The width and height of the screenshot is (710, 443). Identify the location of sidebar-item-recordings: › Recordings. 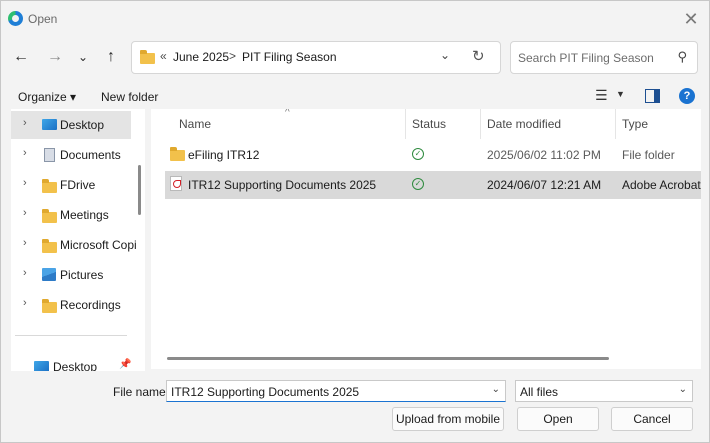
(78, 305).